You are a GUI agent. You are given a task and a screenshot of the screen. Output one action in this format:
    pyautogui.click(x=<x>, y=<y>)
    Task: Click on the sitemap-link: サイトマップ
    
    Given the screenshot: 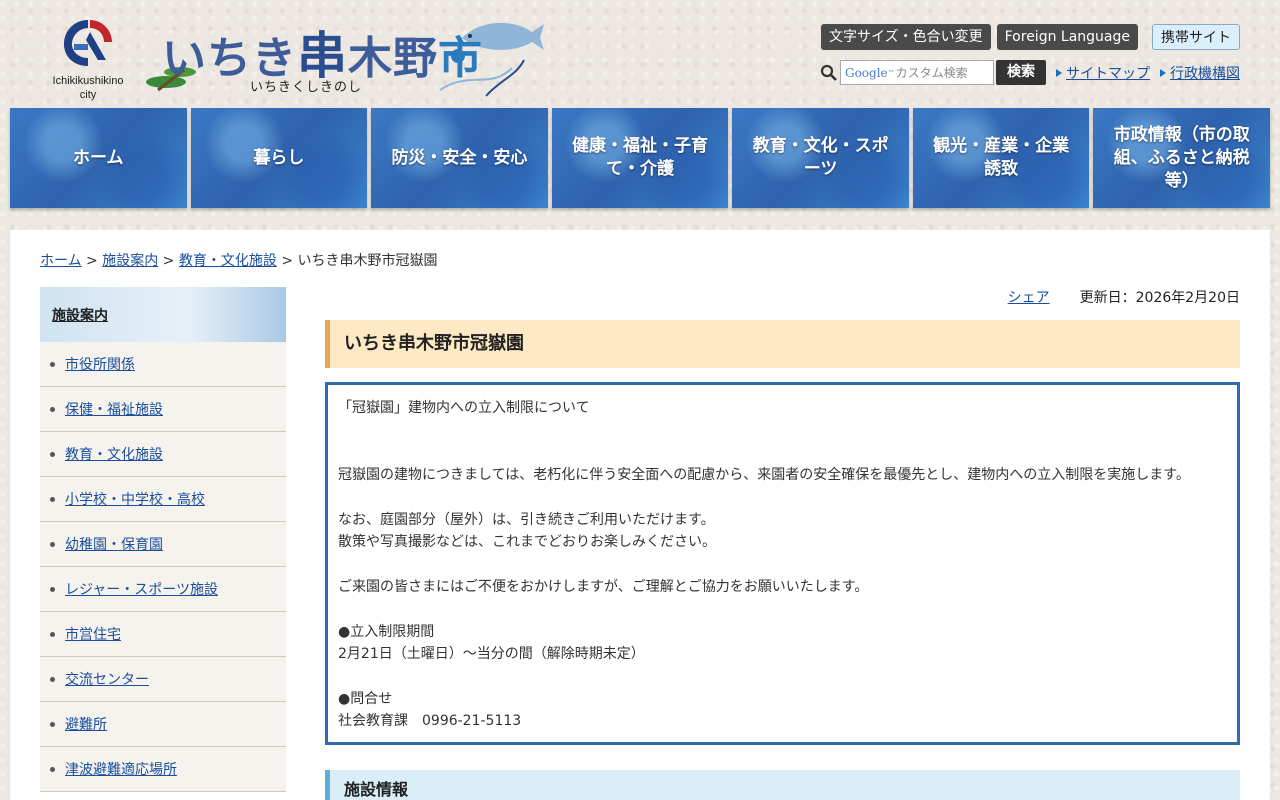 What is the action you would take?
    pyautogui.click(x=1103, y=73)
    